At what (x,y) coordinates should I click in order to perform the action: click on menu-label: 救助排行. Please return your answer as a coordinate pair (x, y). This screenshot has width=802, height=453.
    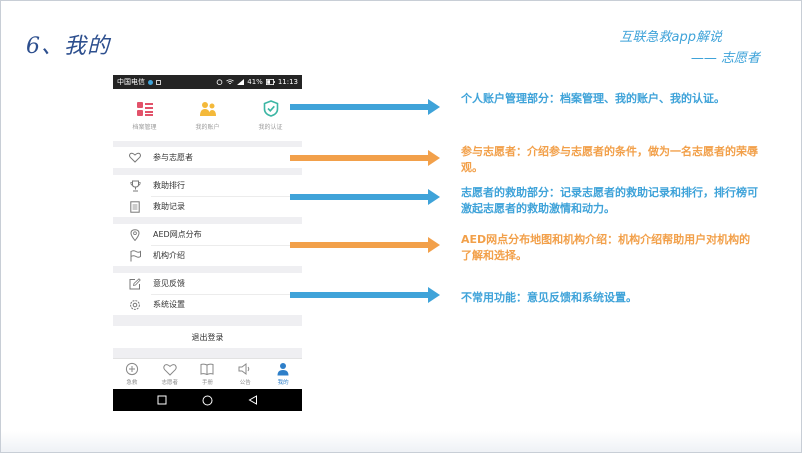
    Looking at the image, I should click on (169, 185).